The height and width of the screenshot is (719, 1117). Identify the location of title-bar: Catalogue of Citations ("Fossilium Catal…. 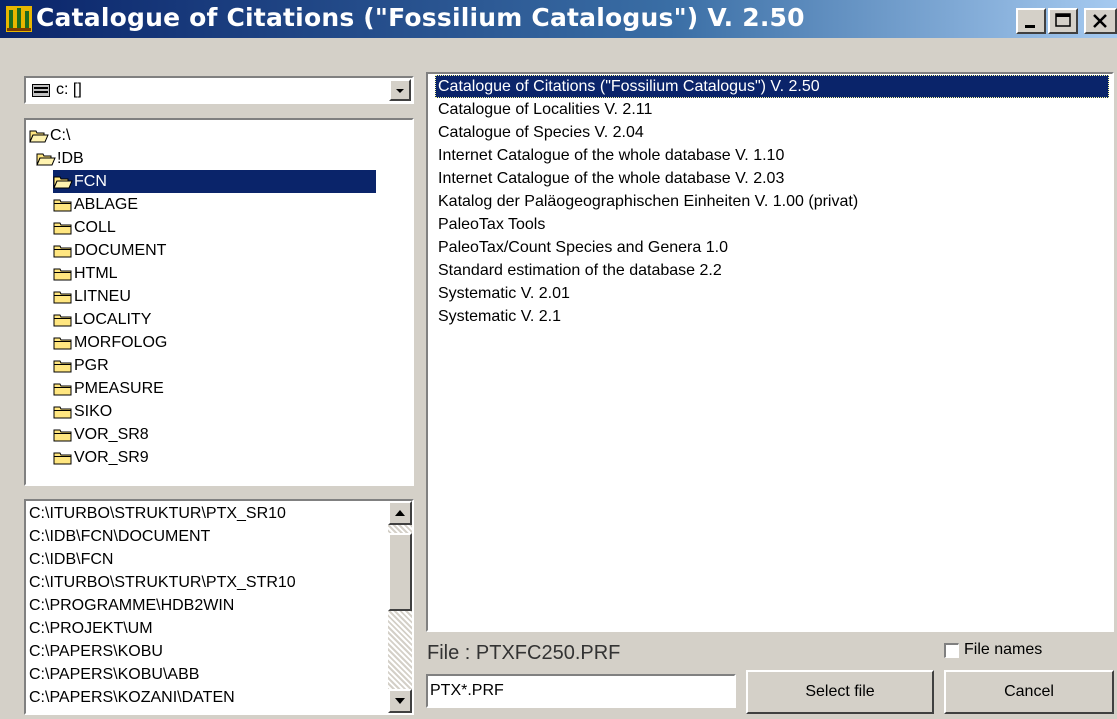
(558, 19).